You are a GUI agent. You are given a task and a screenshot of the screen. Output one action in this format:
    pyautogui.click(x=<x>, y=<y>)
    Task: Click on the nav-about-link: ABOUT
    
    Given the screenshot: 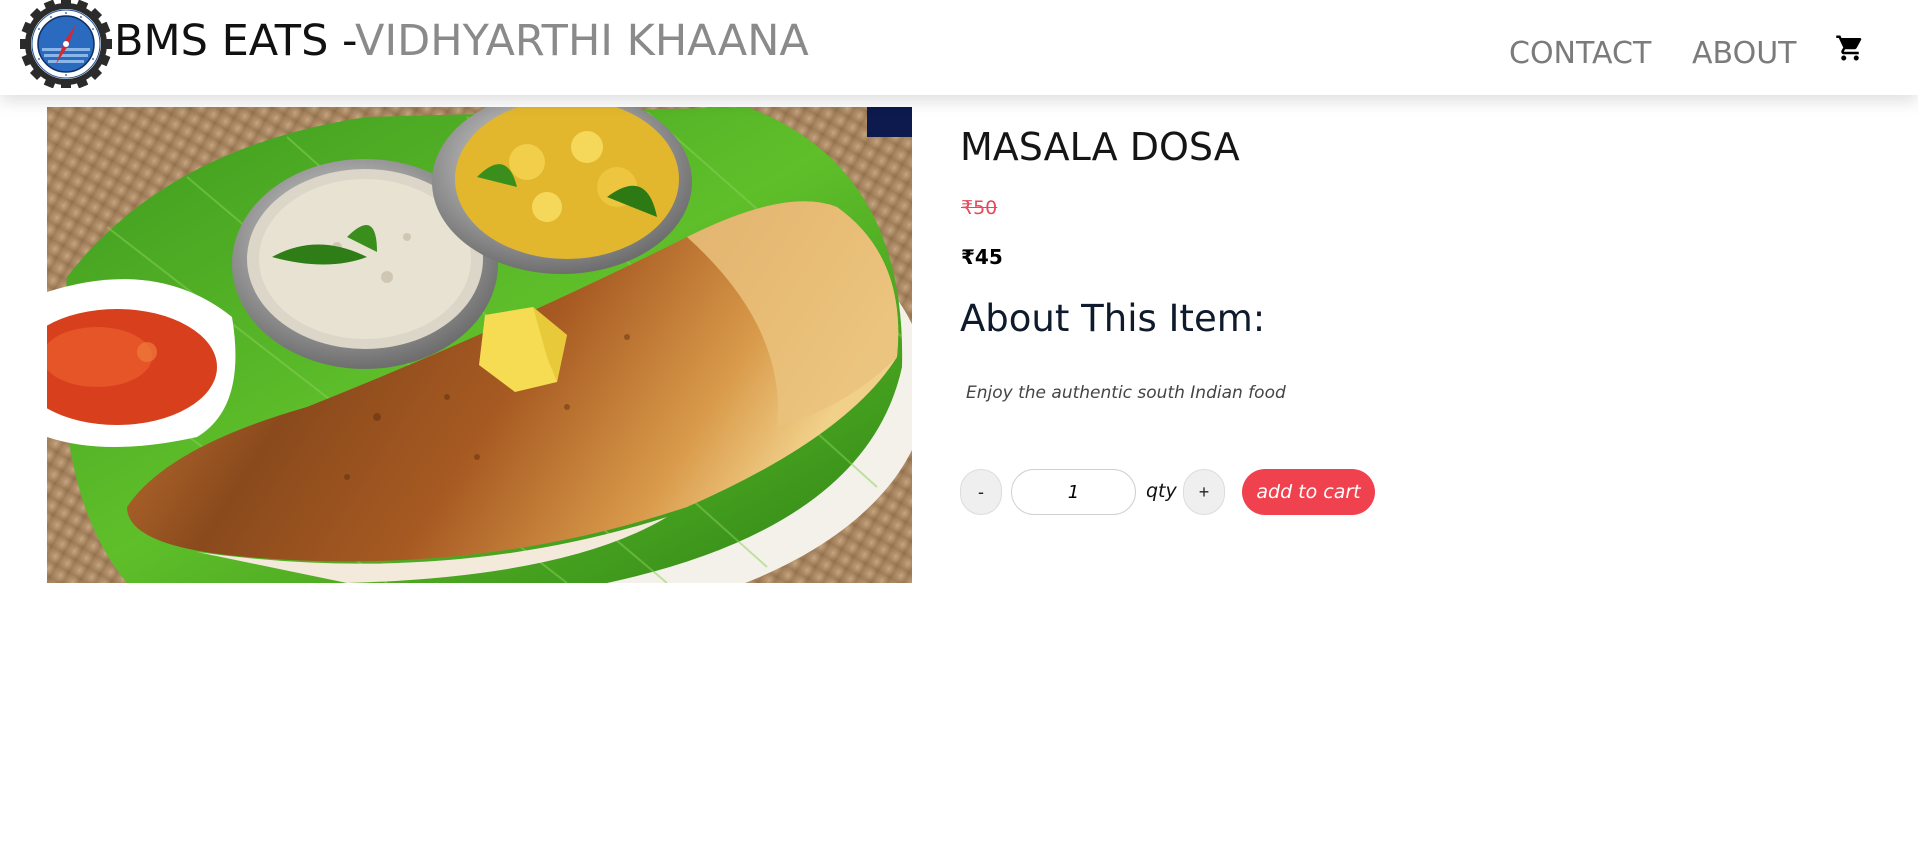 What is the action you would take?
    pyautogui.click(x=1744, y=53)
    